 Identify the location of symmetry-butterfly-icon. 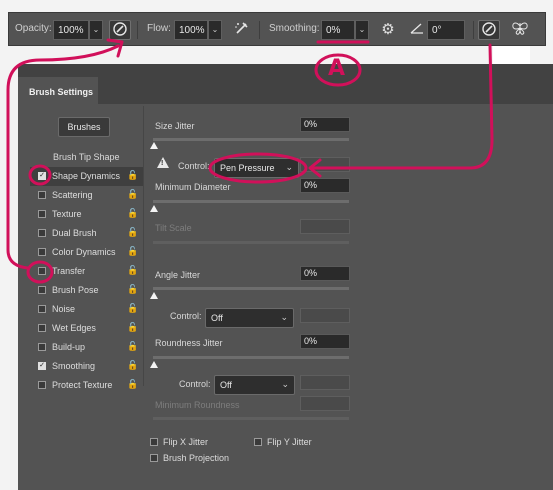
(520, 30).